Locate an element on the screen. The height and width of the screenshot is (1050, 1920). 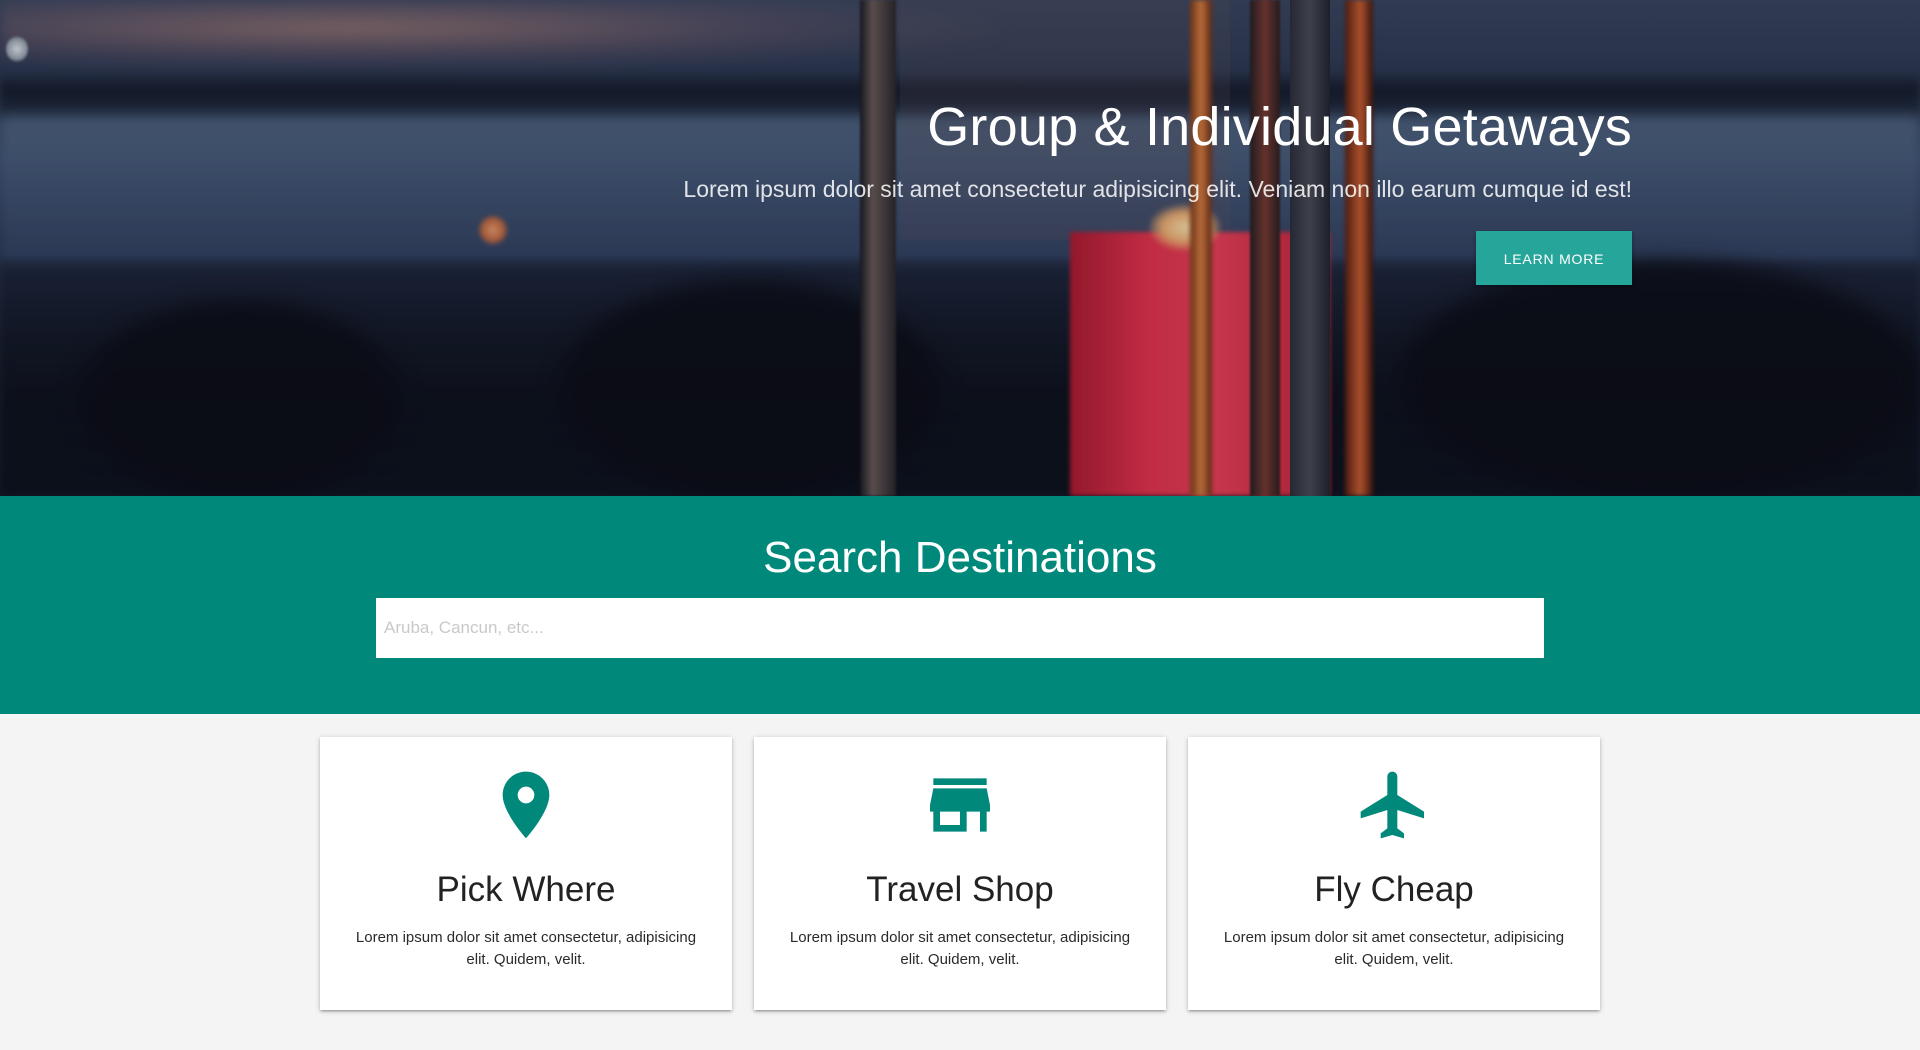
search-destinations-input is located at coordinates (960, 628).